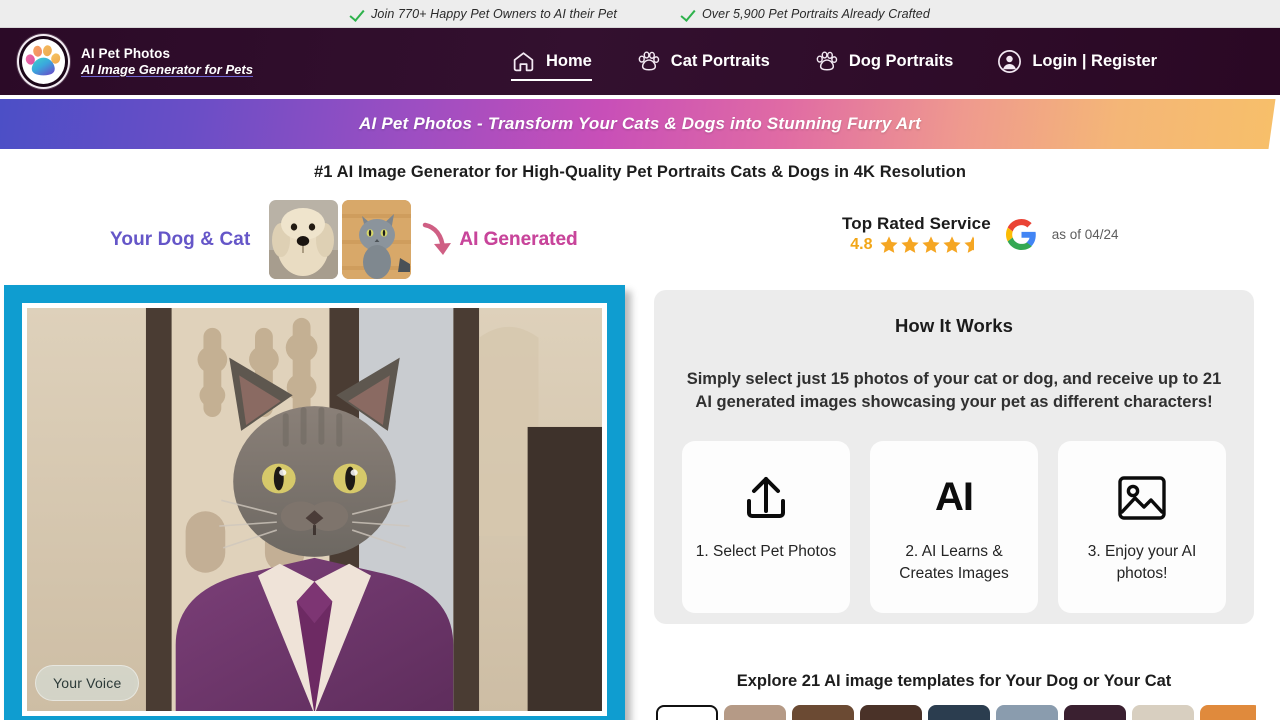  I want to click on image-icon-glyph, so click(1142, 498).